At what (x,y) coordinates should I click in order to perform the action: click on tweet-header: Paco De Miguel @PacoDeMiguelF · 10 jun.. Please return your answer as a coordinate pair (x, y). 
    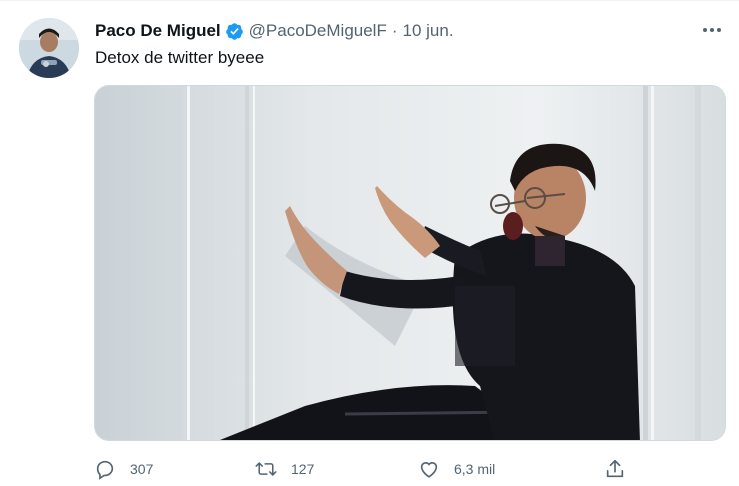
    Looking at the image, I should click on (274, 31).